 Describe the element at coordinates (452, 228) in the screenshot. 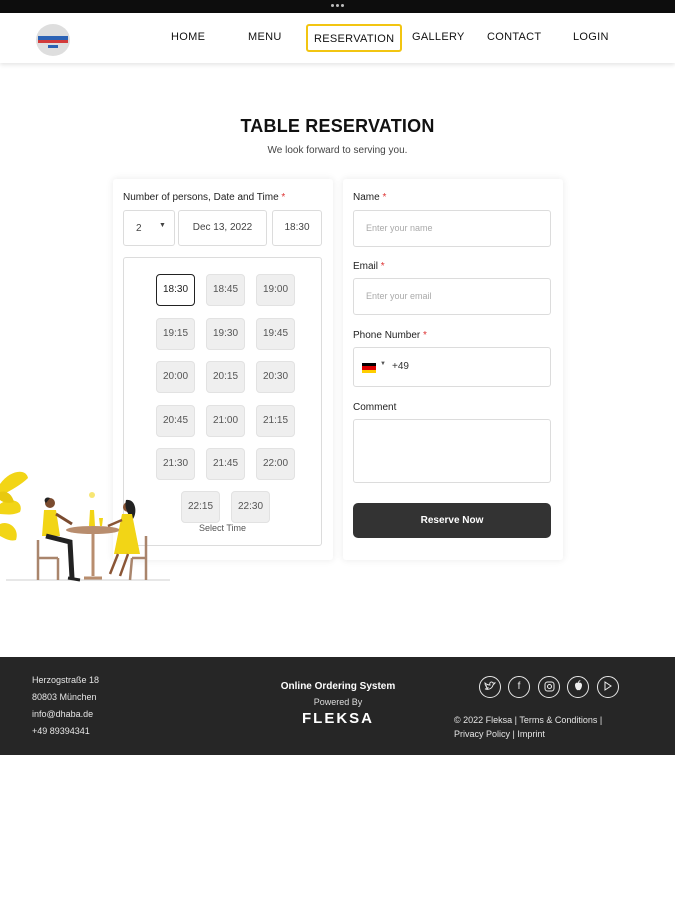

I see `name-input: Enter your name` at that location.